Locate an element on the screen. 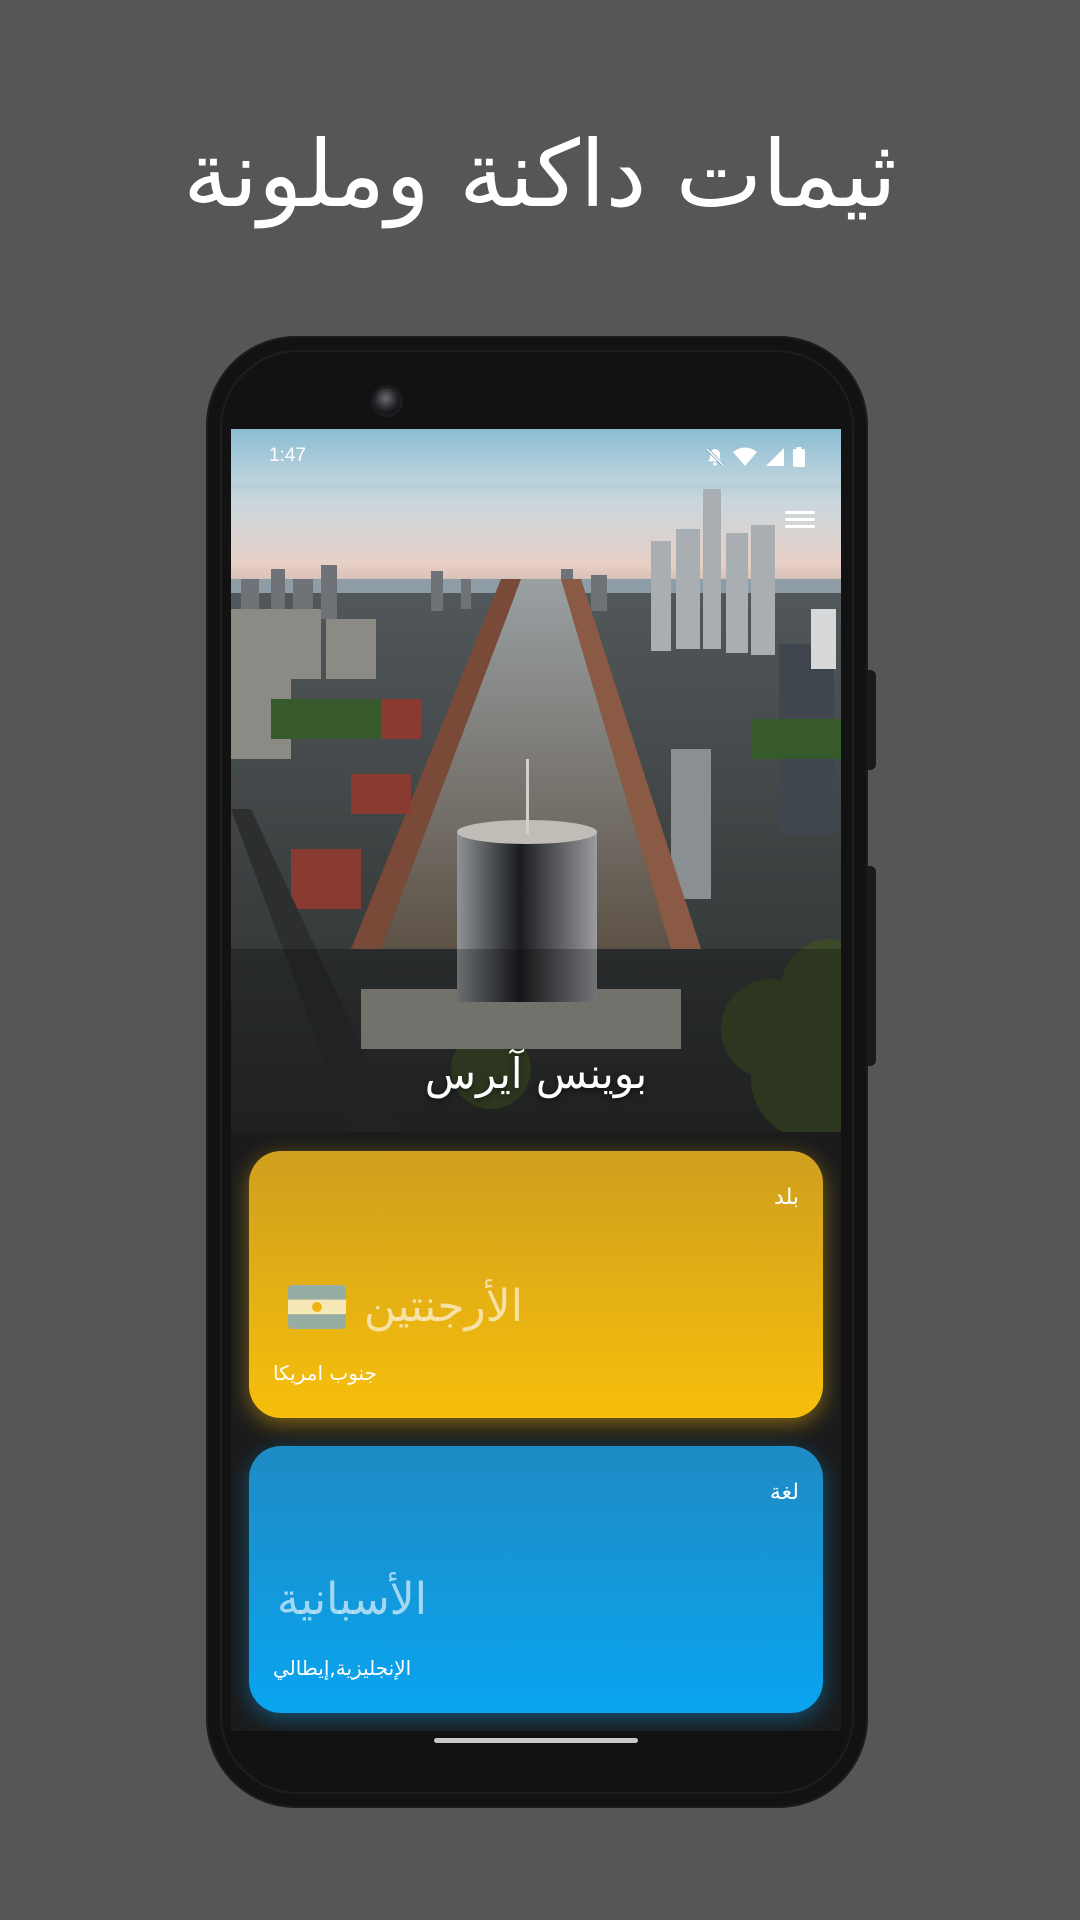 The width and height of the screenshot is (1080, 1920). cellular-signal-icon is located at coordinates (775, 457).